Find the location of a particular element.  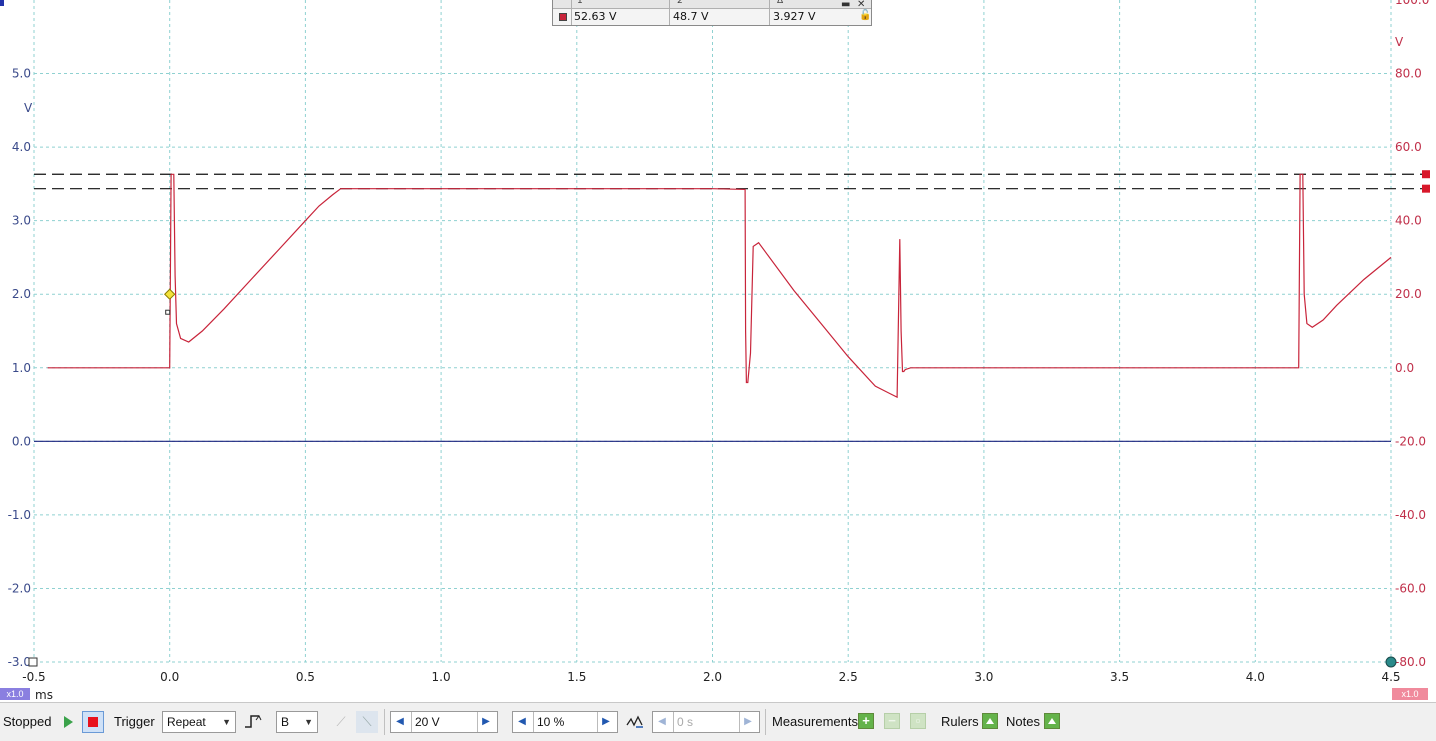

measurements-label: Measurements is located at coordinates (815, 721).